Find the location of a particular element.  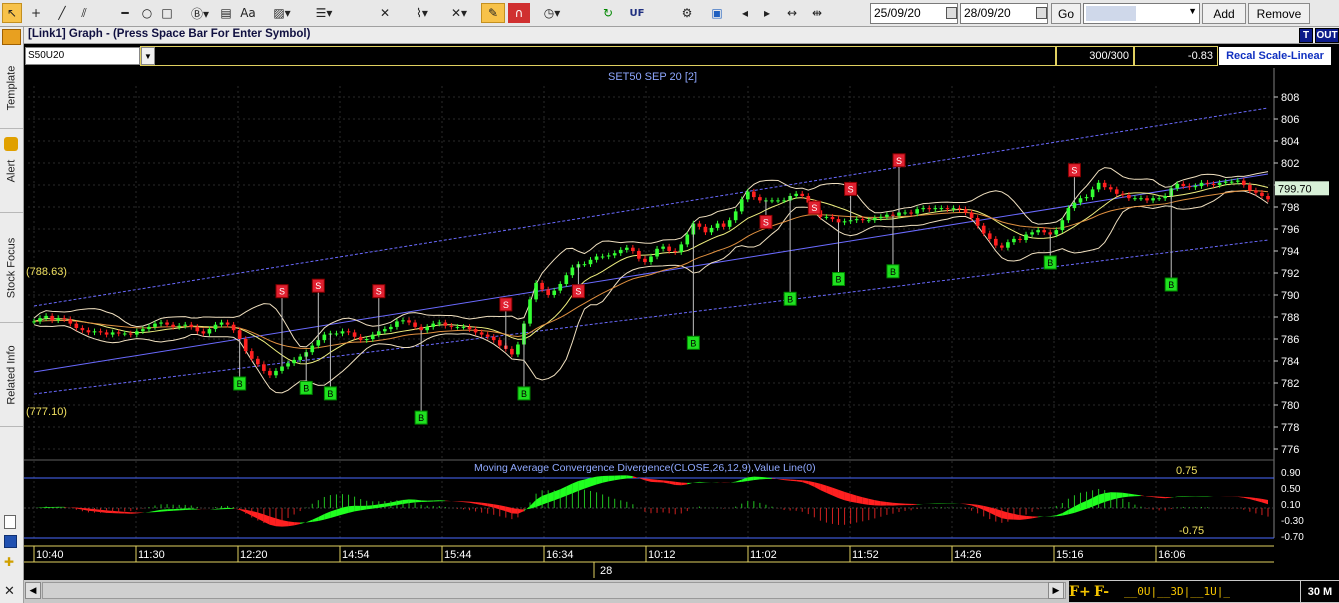

tab-related-info: Related Info is located at coordinates (11, 375).